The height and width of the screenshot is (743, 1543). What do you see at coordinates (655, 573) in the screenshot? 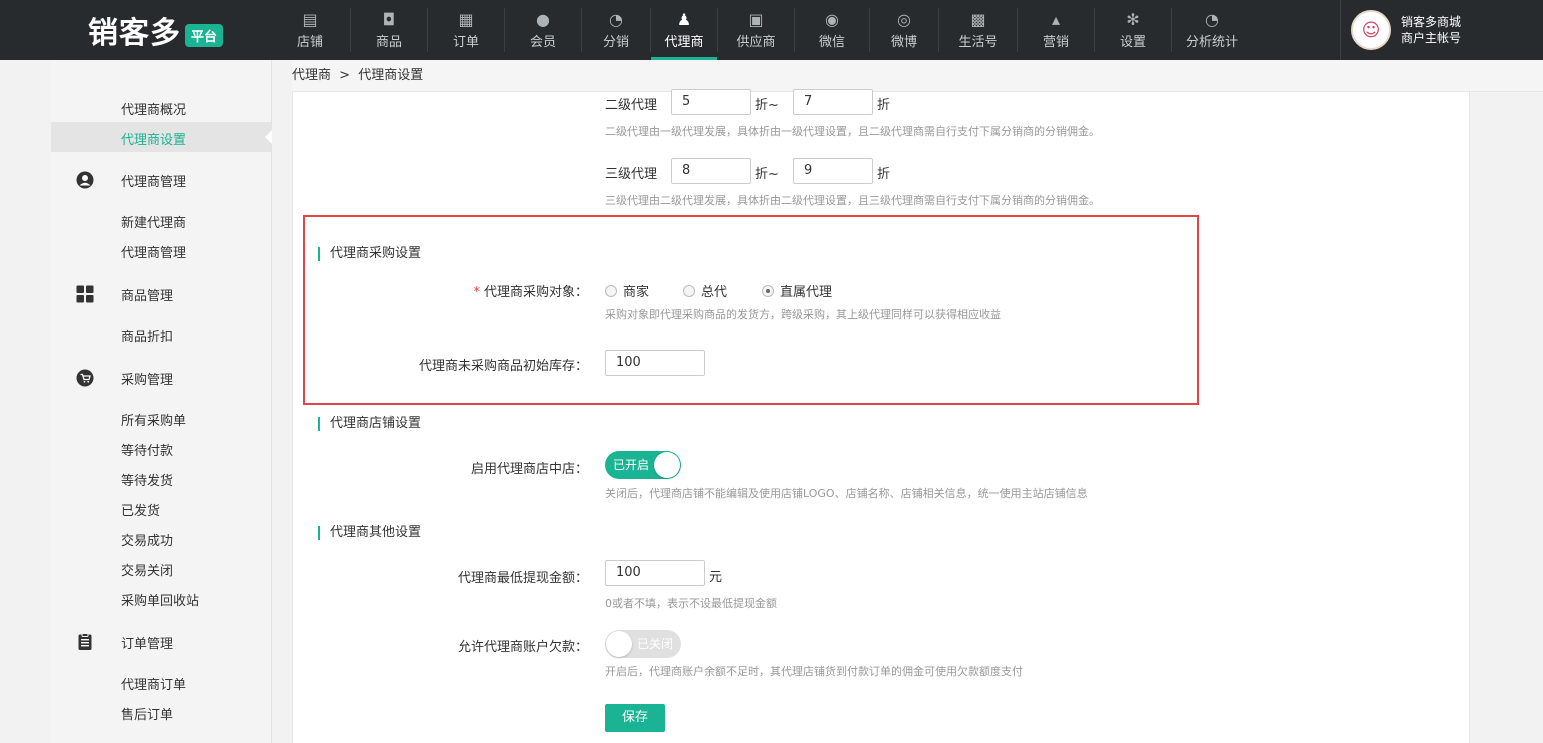
I see `min-withdraw-input: 100` at bounding box center [655, 573].